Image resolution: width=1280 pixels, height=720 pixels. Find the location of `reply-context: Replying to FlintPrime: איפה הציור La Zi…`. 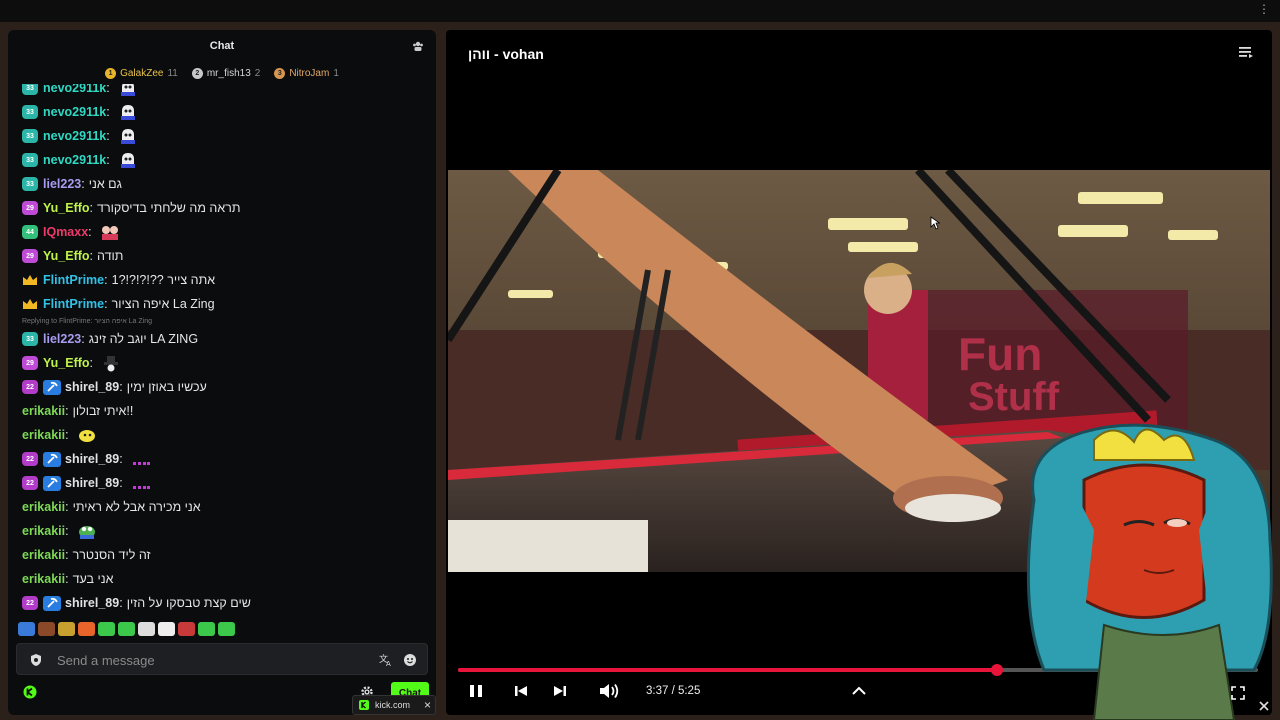

reply-context: Replying to FlintPrime: איפה הציור La Zi… is located at coordinates (218, 321).